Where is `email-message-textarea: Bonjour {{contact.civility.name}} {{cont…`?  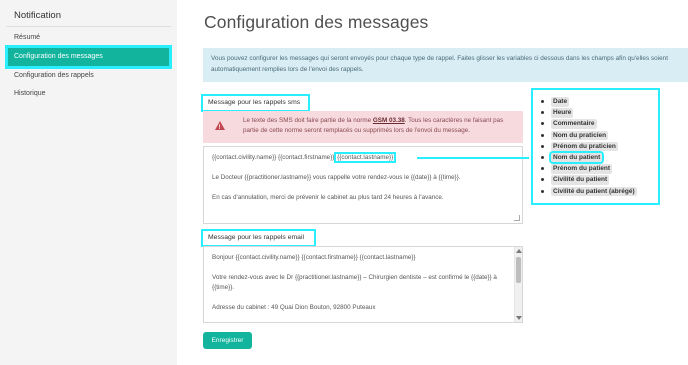
email-message-textarea: Bonjour {{contact.civility.name}} {{cont… is located at coordinates (363, 284).